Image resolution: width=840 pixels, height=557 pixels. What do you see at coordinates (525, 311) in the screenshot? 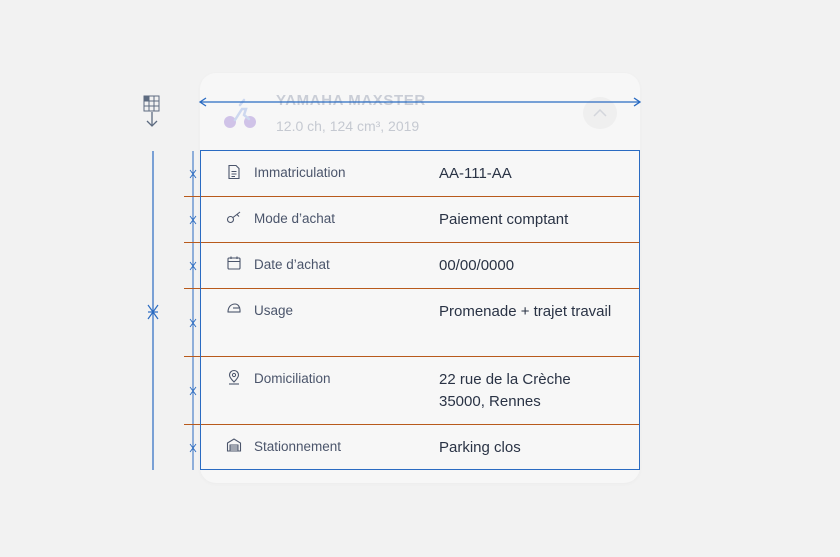
I see `row-value: Promenade + trajet travail` at bounding box center [525, 311].